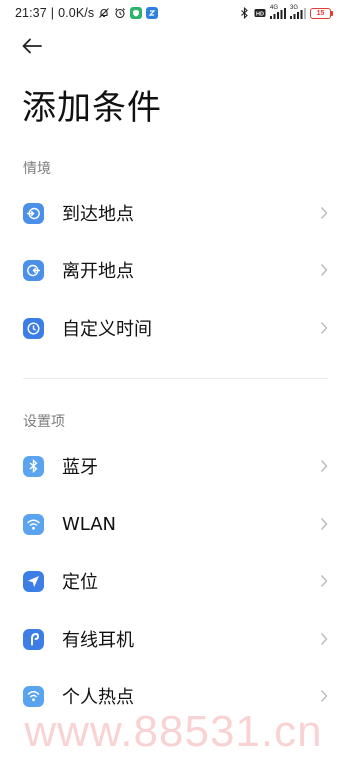 The height and width of the screenshot is (767, 347). What do you see at coordinates (294, 8) in the screenshot?
I see `network-label-3g: 3G` at bounding box center [294, 8].